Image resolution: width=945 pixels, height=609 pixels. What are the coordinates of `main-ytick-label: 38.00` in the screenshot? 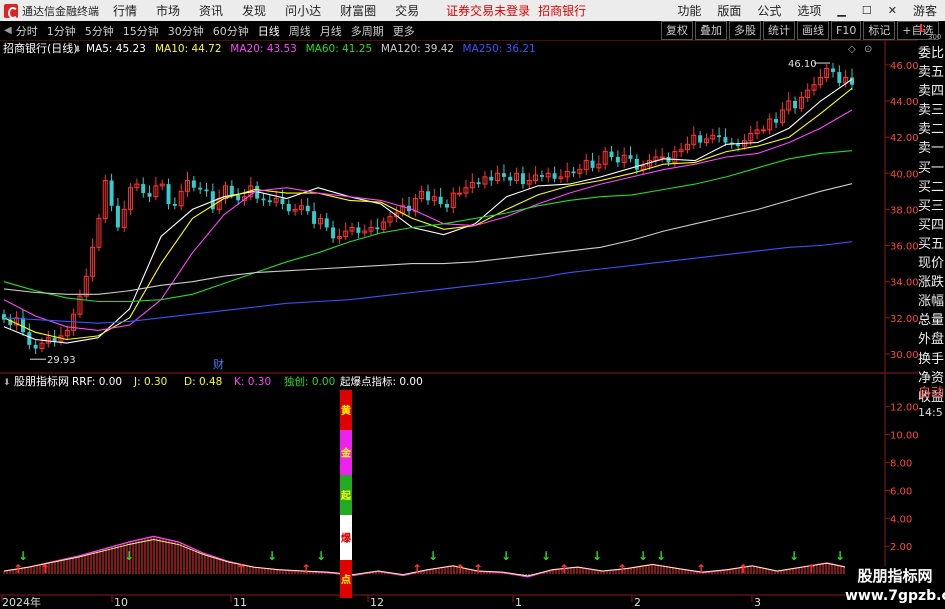 It's located at (904, 210).